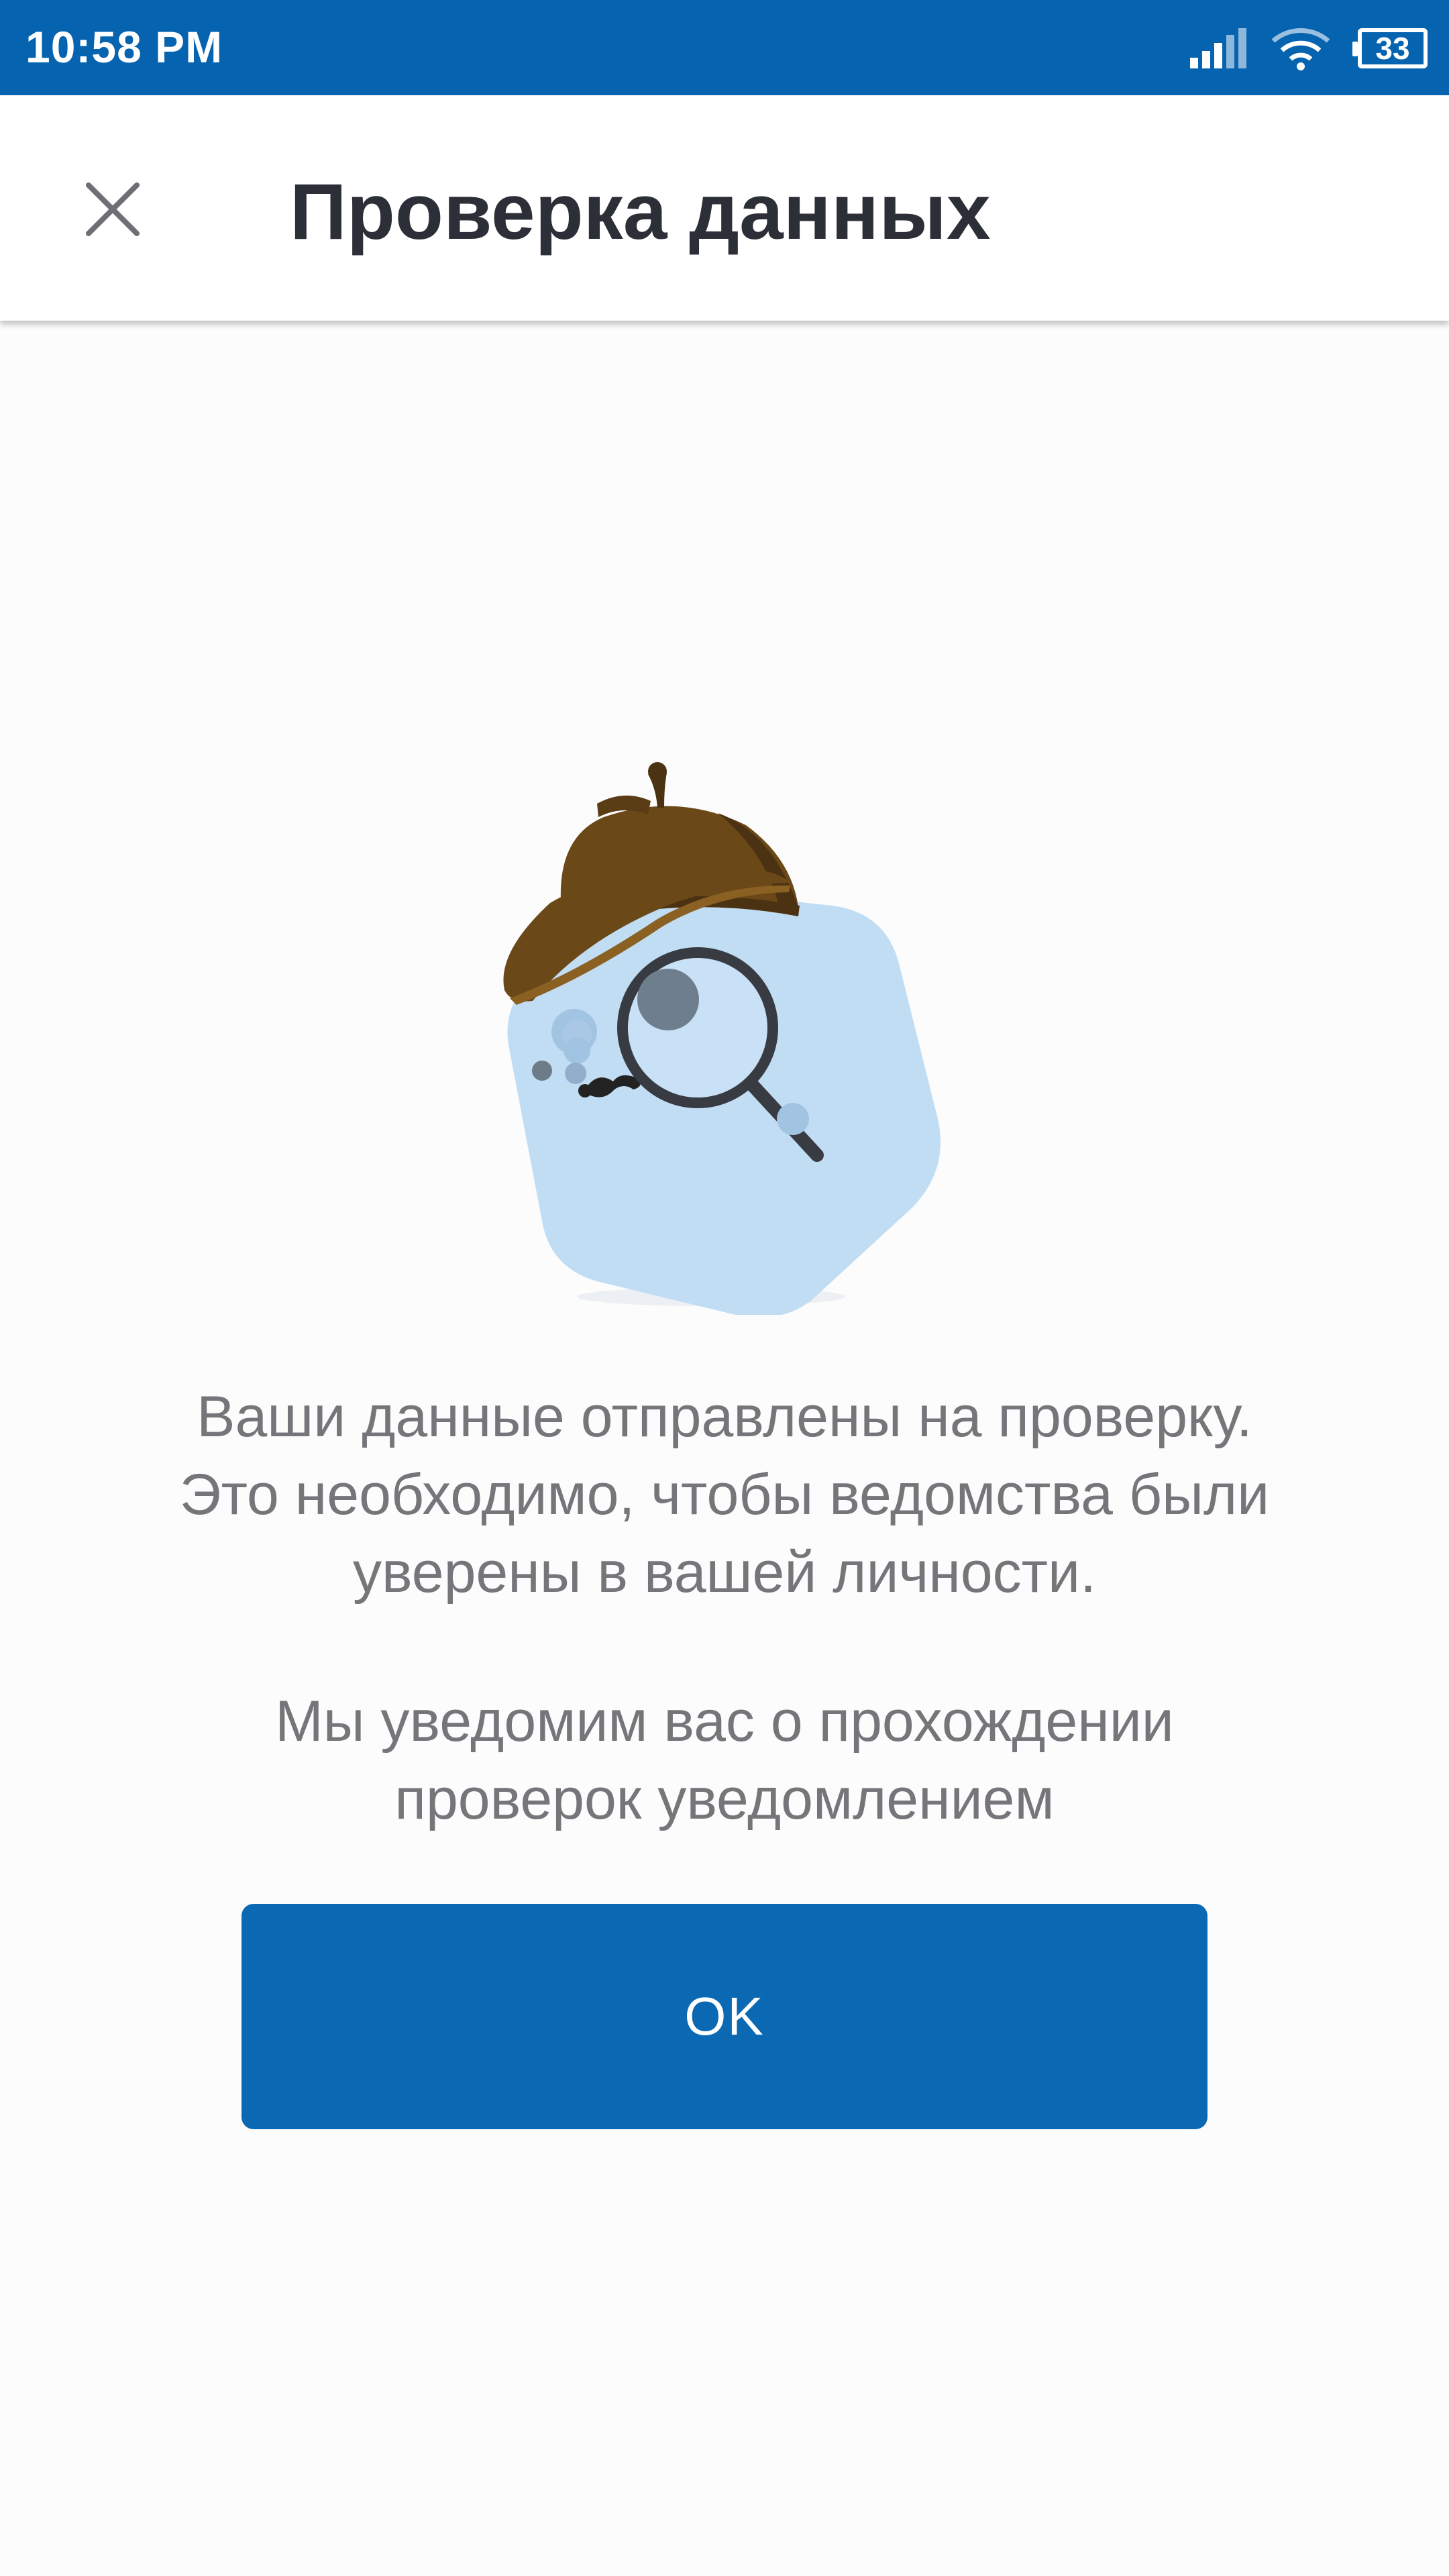 The height and width of the screenshot is (2576, 1449). I want to click on wifi-icon, so click(1300, 49).